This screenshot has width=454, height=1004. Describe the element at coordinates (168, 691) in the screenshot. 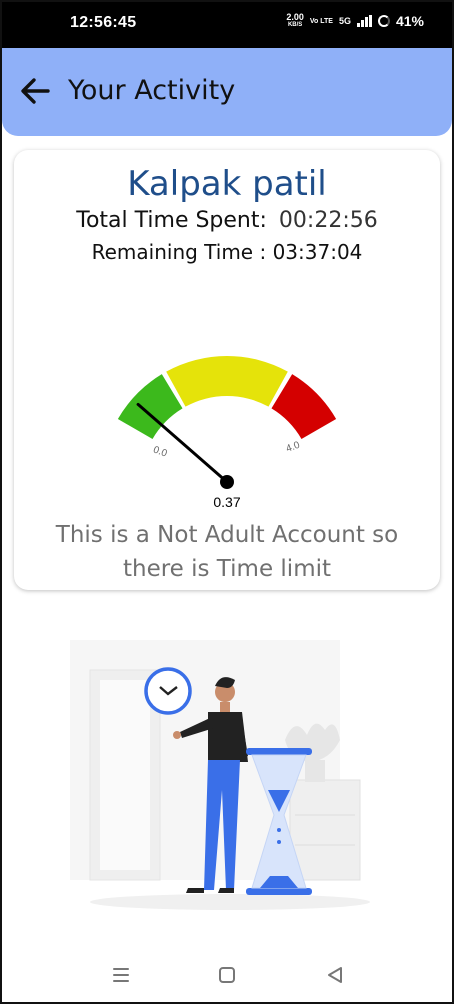

I see `clock-icon` at that location.